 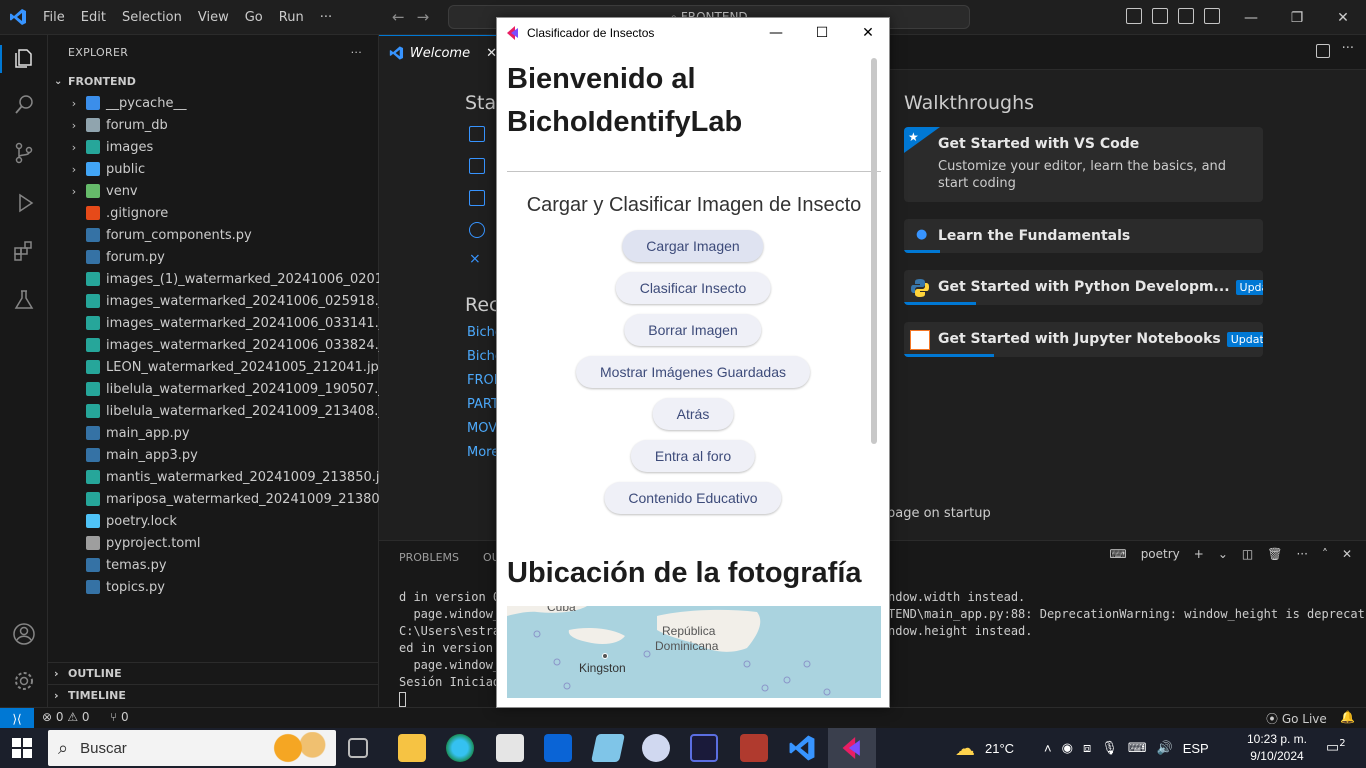 What do you see at coordinates (254, 17) in the screenshot?
I see `menu-go: Go` at bounding box center [254, 17].